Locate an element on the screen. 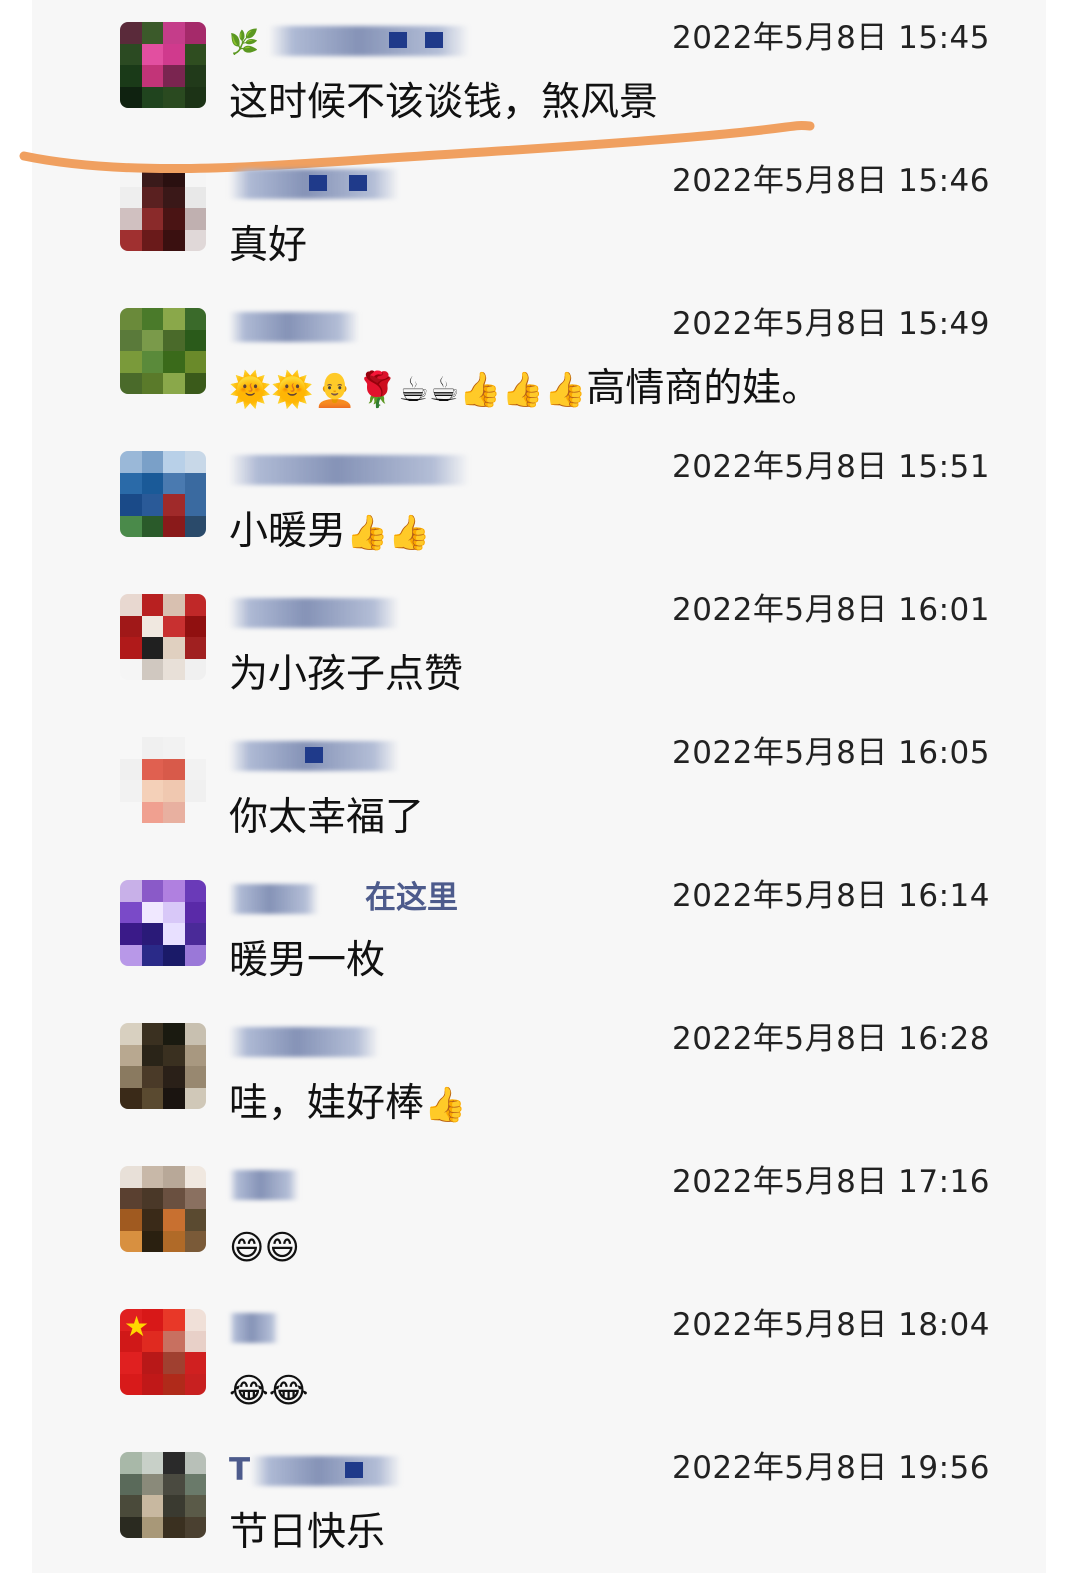 This screenshot has height=1573, width=1080. message-text: 小暖男👍👍 is located at coordinates (330, 531).